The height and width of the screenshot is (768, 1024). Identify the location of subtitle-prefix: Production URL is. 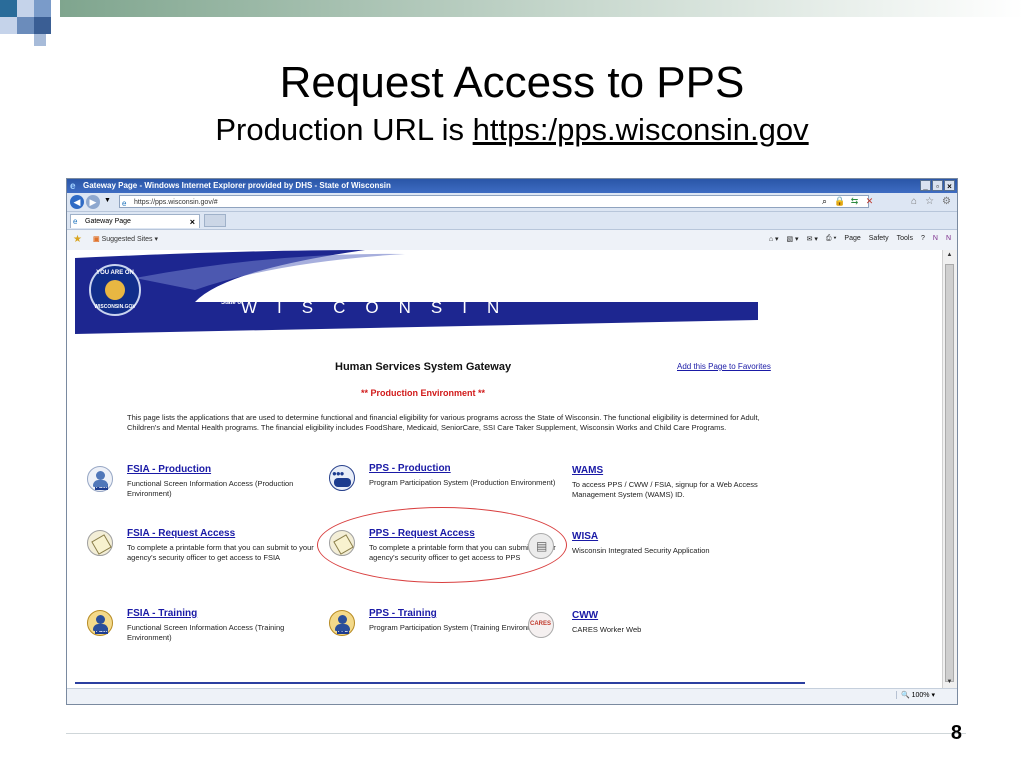
(344, 129).